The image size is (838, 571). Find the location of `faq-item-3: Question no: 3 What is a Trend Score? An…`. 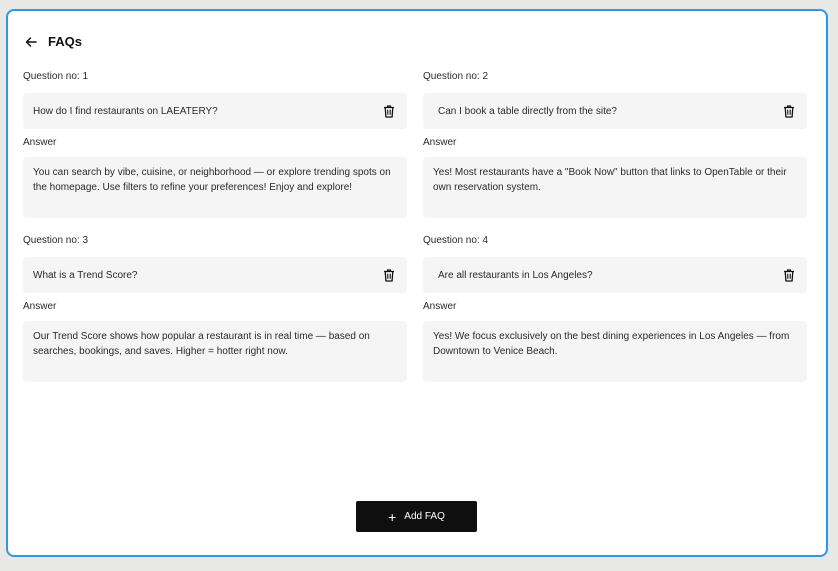

faq-item-3: Question no: 3 What is a Trend Score? An… is located at coordinates (215, 308).